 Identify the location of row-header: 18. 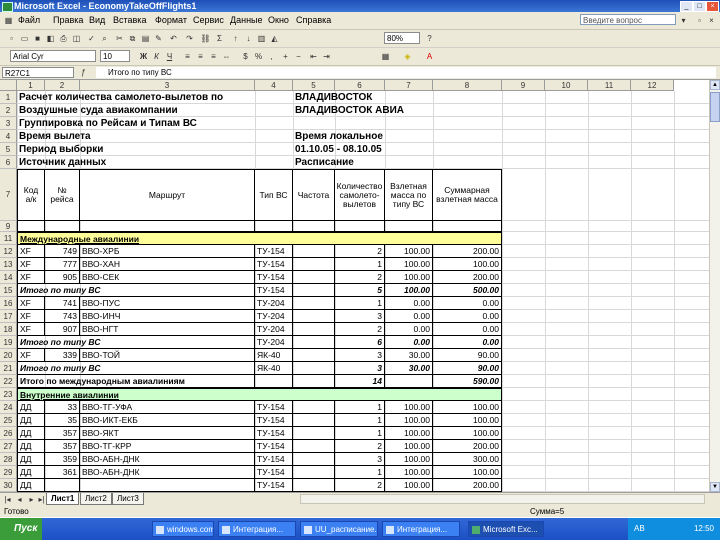
(8, 329).